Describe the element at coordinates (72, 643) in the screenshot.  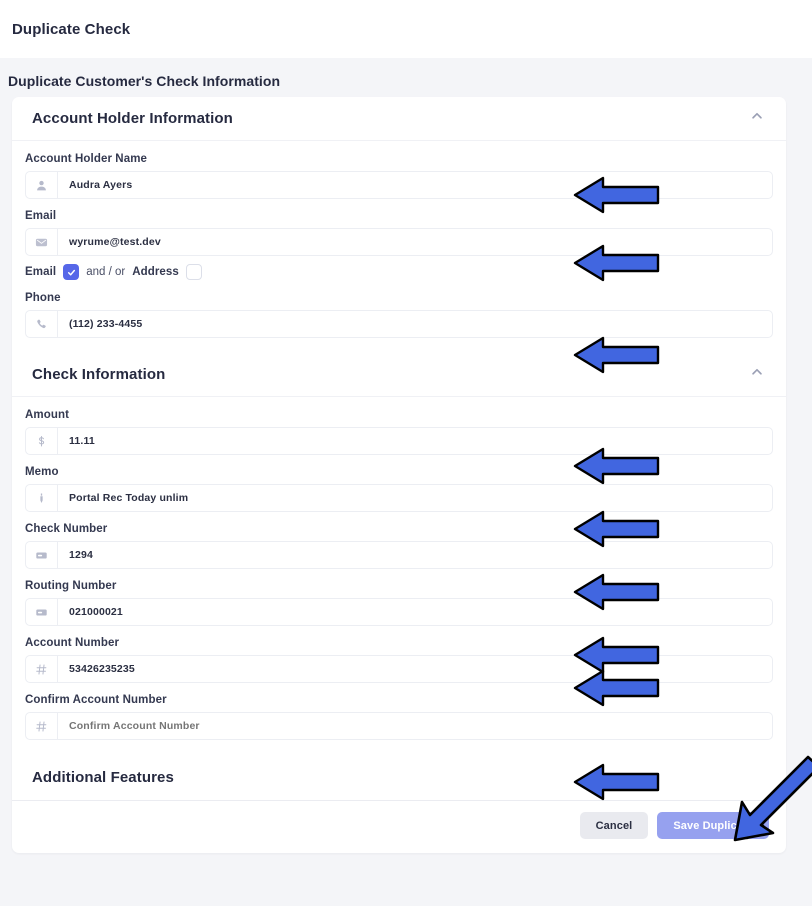
I see `label-account-number: Account Number` at that location.